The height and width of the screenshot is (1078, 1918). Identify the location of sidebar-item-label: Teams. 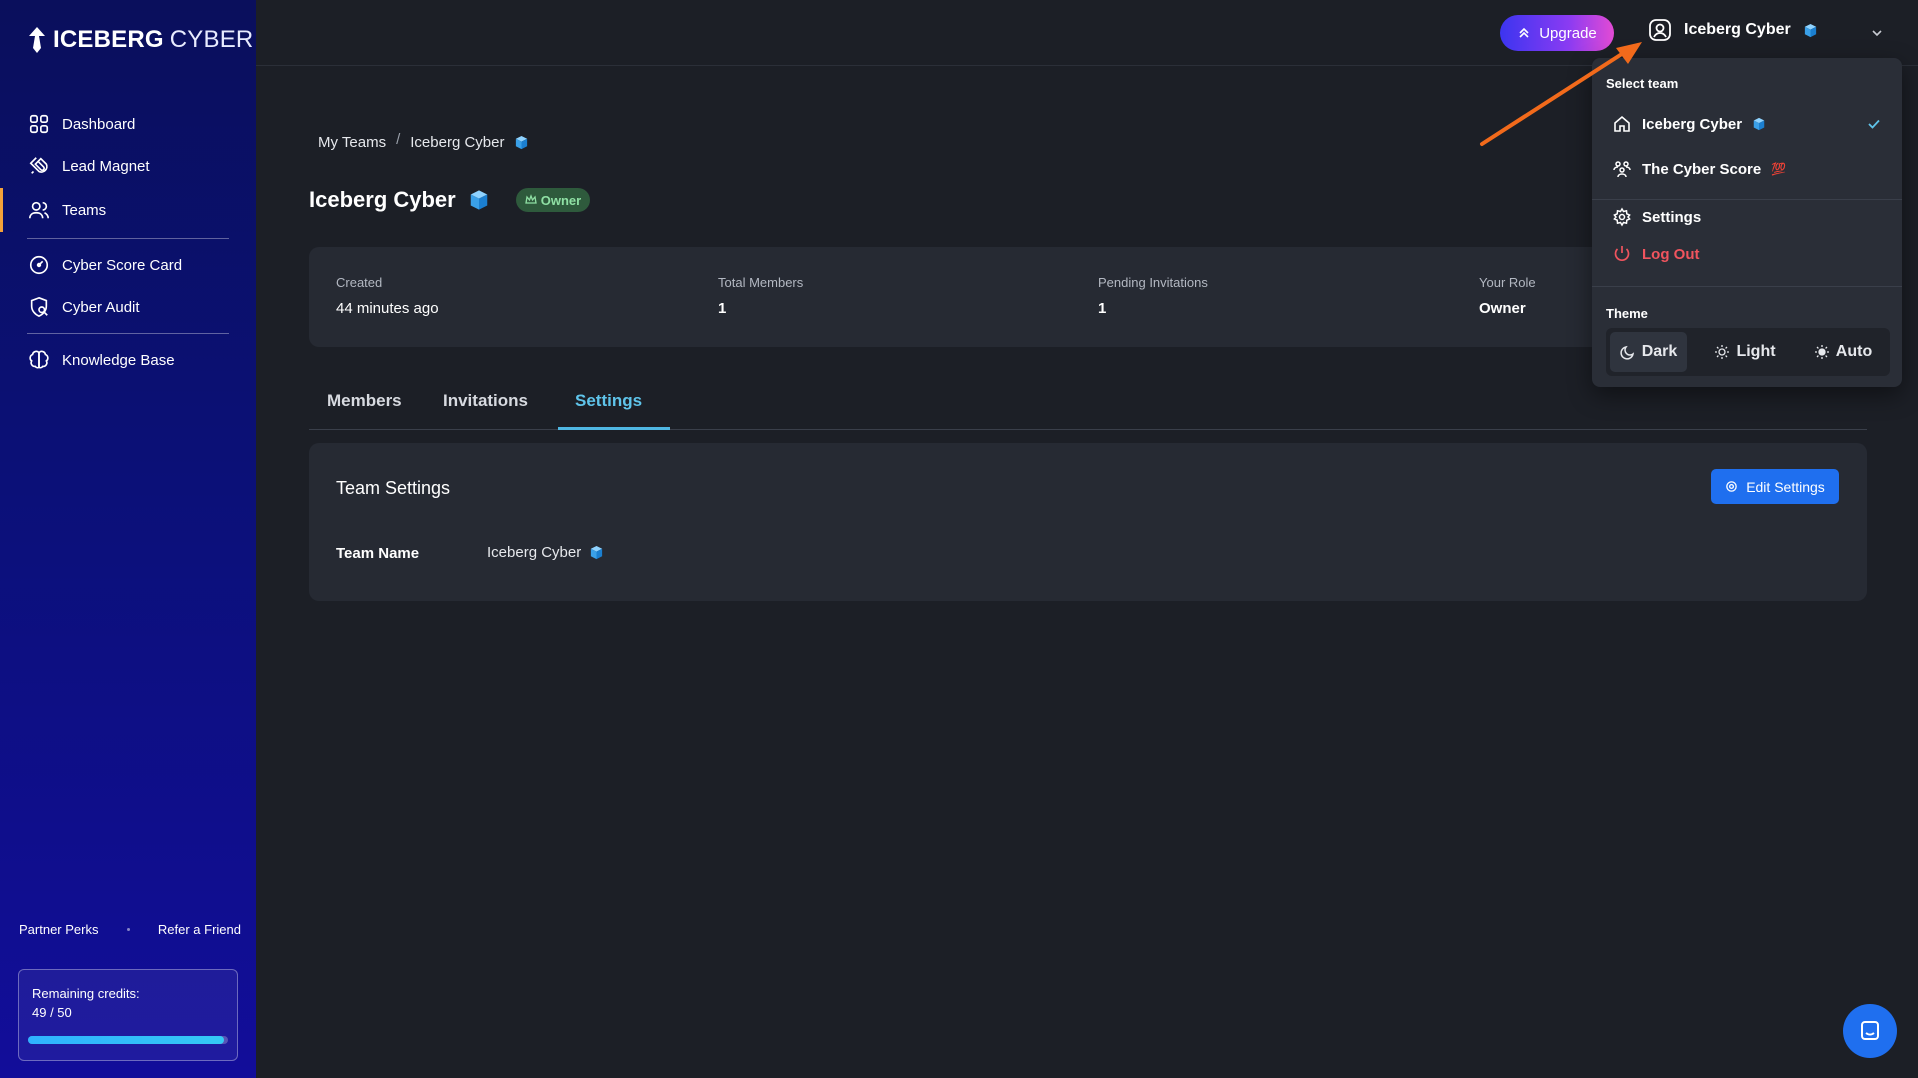
(84, 210).